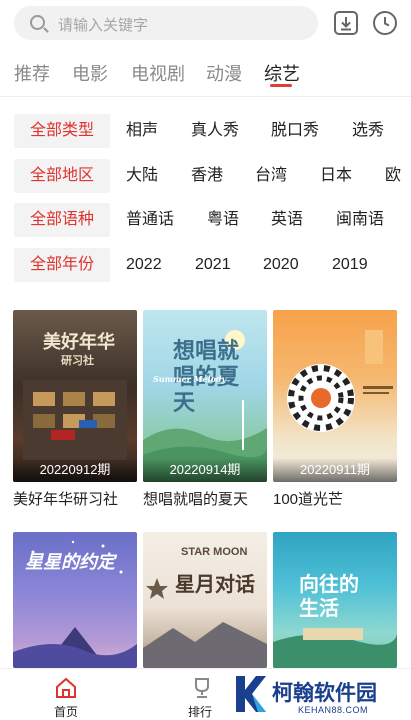 The width and height of the screenshot is (411, 720). Describe the element at coordinates (190, 379) in the screenshot. I see `poster-subtitle-text: Summer Melody` at that location.